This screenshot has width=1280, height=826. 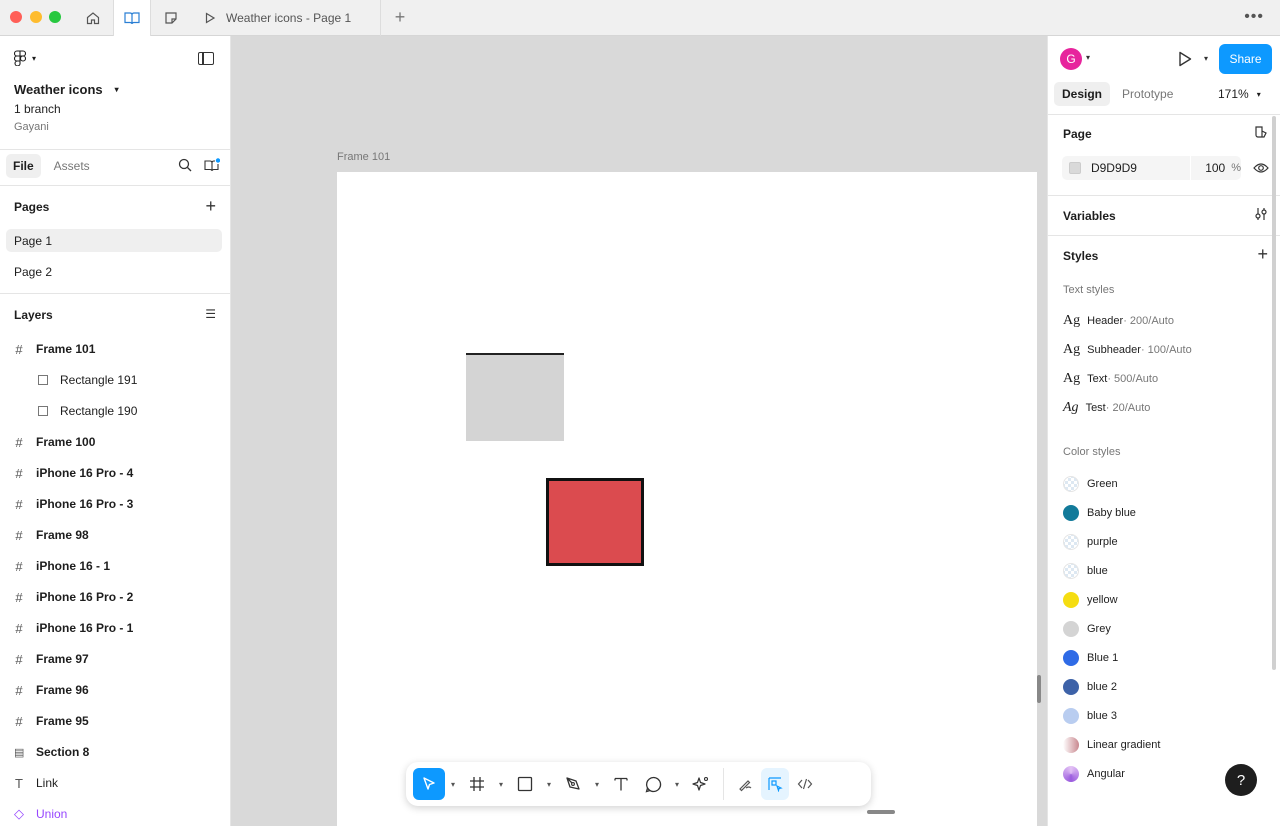 I want to click on text-tool-button, so click(x=621, y=784).